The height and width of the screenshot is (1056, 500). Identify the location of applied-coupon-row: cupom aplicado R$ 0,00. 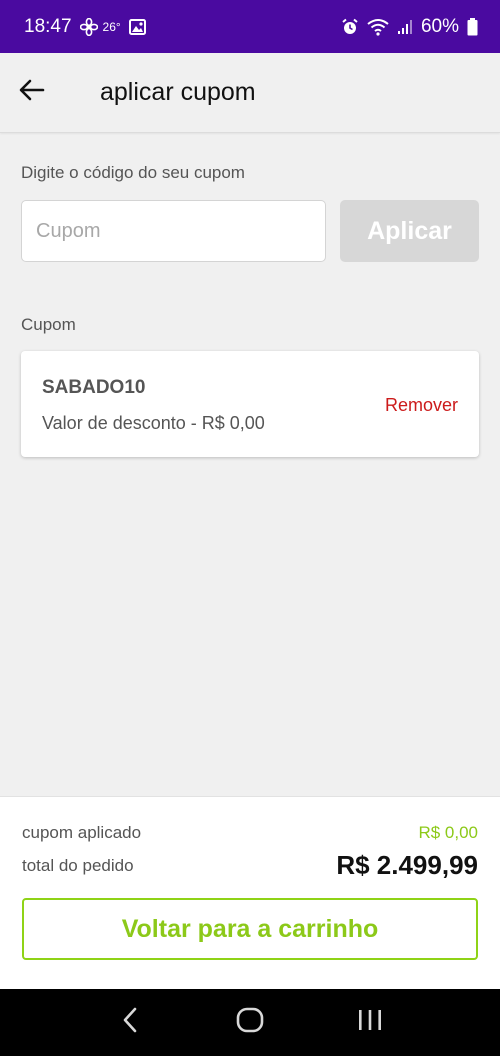
(250, 833).